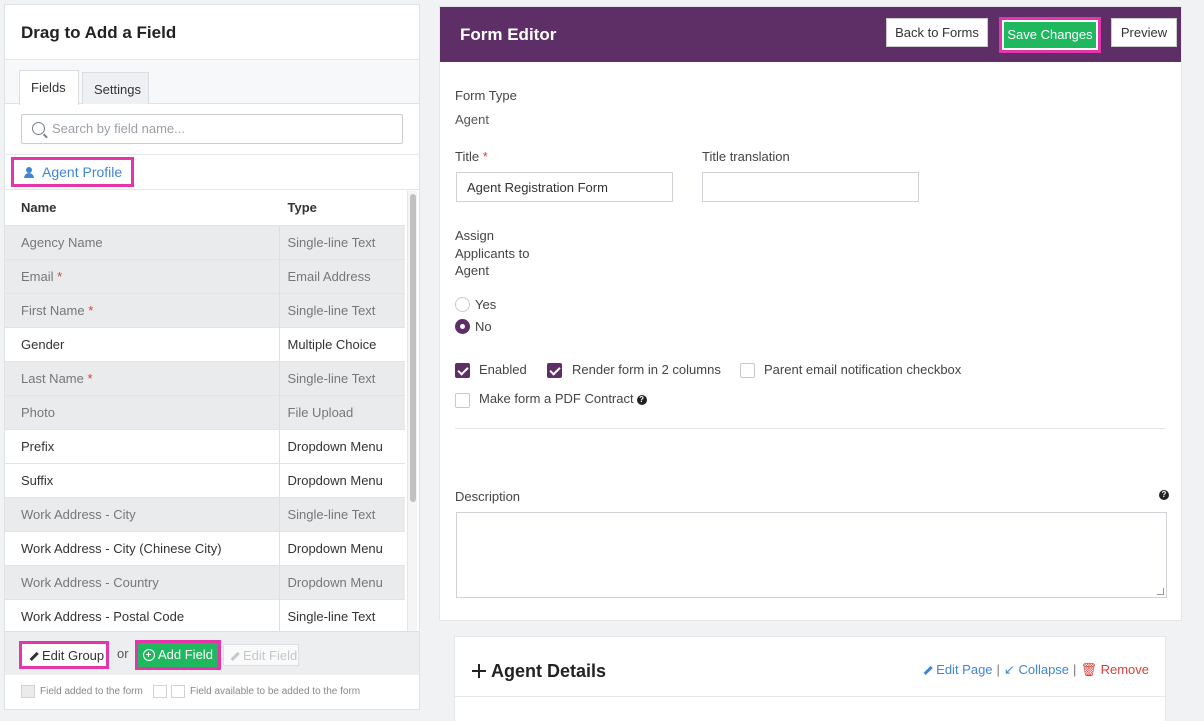 Image resolution: width=1204 pixels, height=721 pixels. What do you see at coordinates (73, 655) in the screenshot?
I see `edit-group-label: Edit Group` at bounding box center [73, 655].